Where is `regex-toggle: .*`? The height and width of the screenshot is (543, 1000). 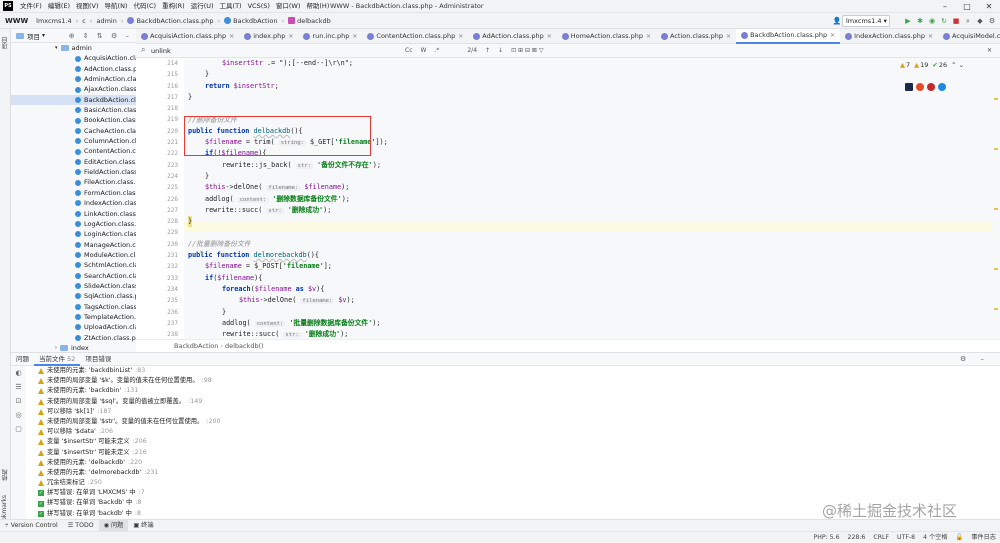 regex-toggle: .* is located at coordinates (436, 50).